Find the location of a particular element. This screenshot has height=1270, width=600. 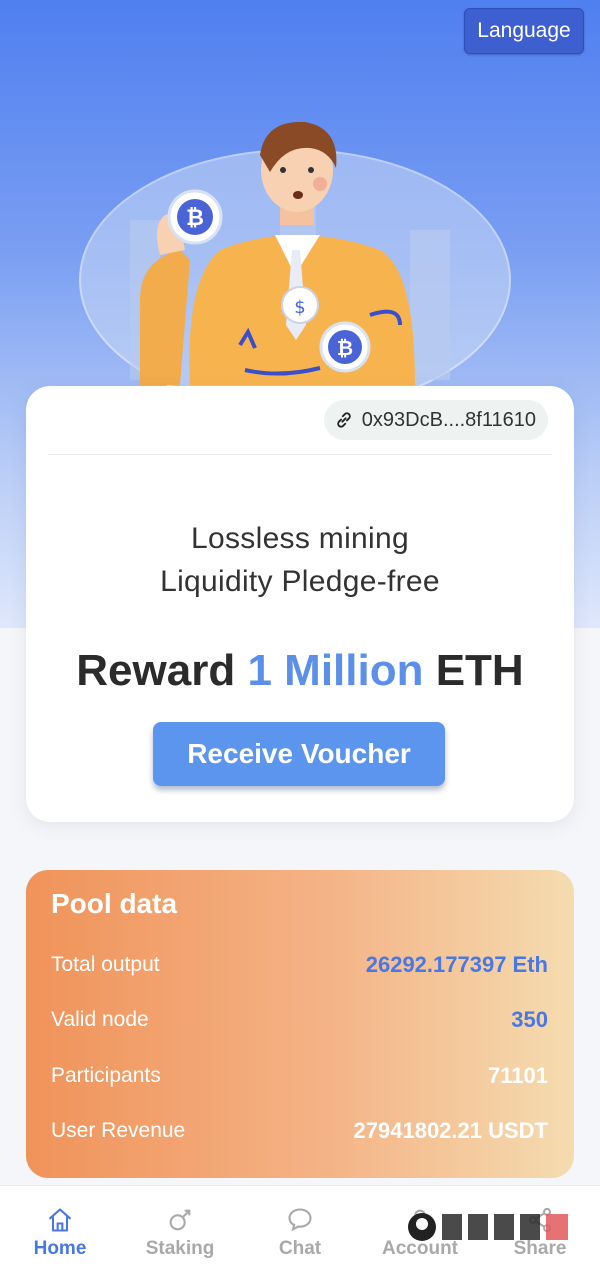

tab-staking: Staking is located at coordinates (180, 1228).